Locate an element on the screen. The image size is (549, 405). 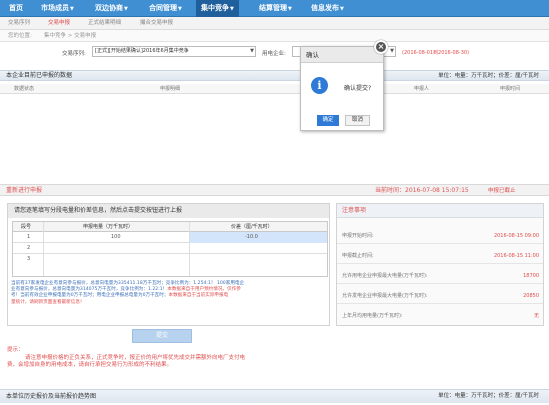
breadcrumb-label: 您的位置: is located at coordinates (20, 36).